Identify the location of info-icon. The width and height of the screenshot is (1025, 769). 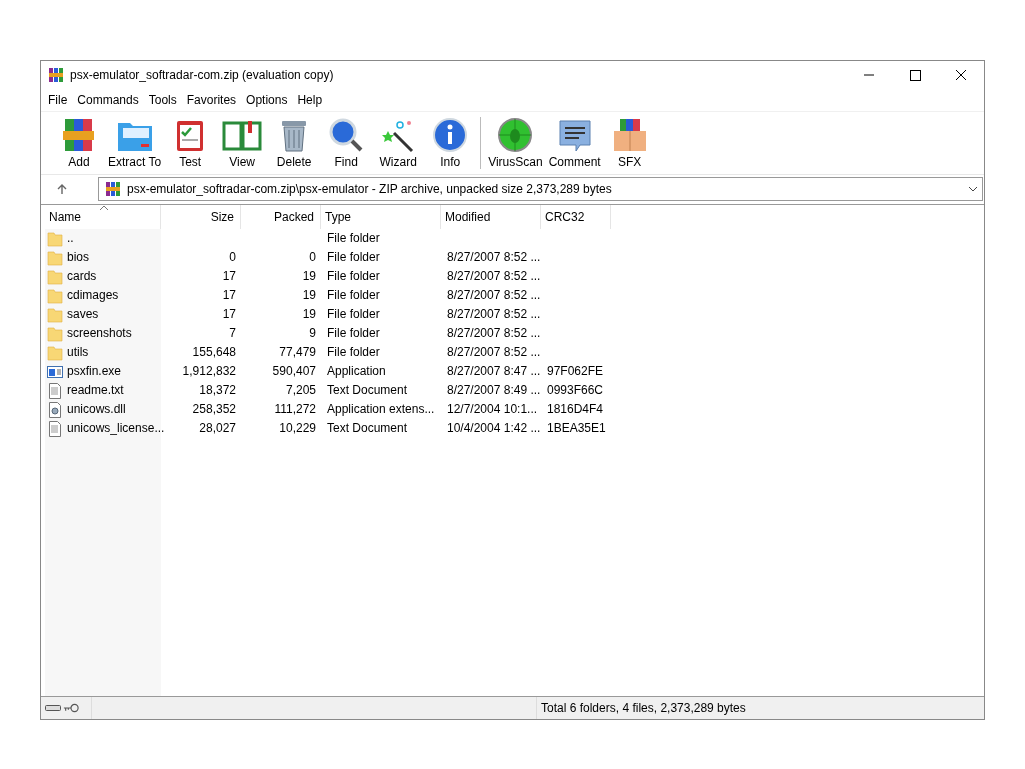
(450, 135).